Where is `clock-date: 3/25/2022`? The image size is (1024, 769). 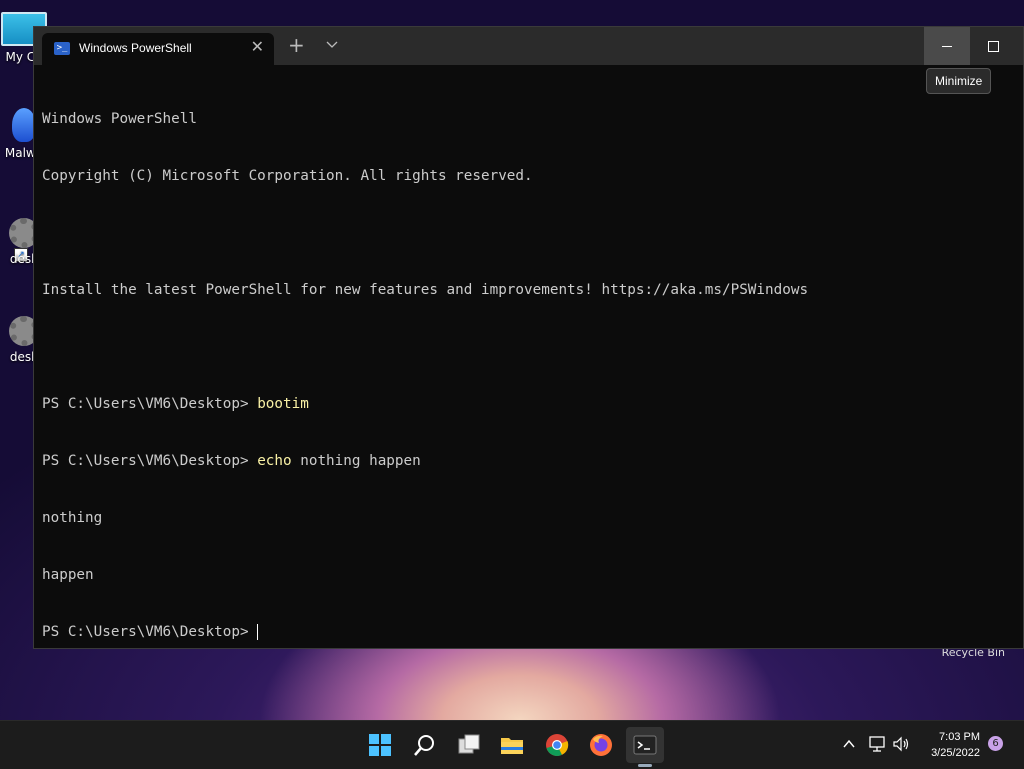
clock-date: 3/25/2022 is located at coordinates (955, 753).